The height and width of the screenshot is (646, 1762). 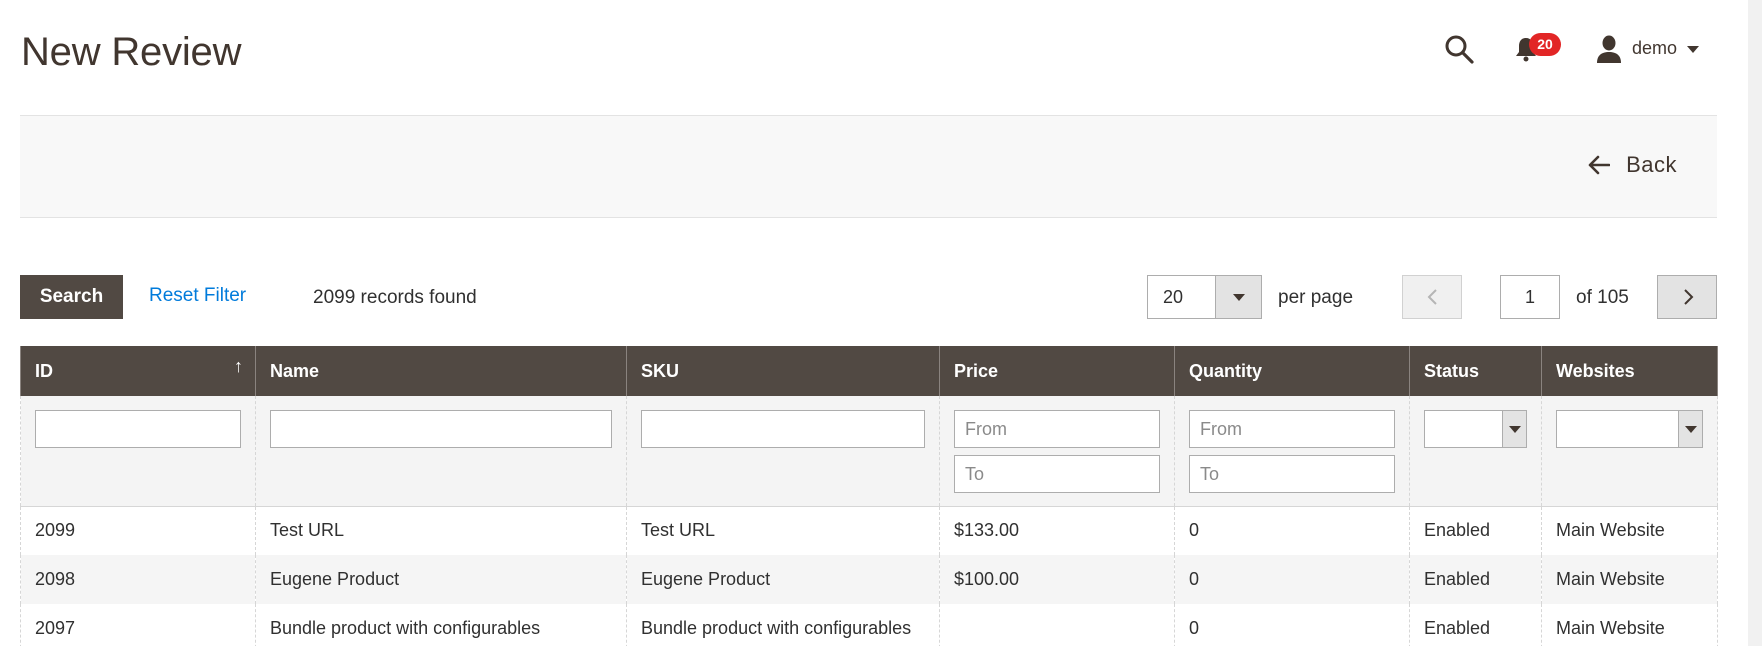 I want to click on user-icon, so click(x=1609, y=49).